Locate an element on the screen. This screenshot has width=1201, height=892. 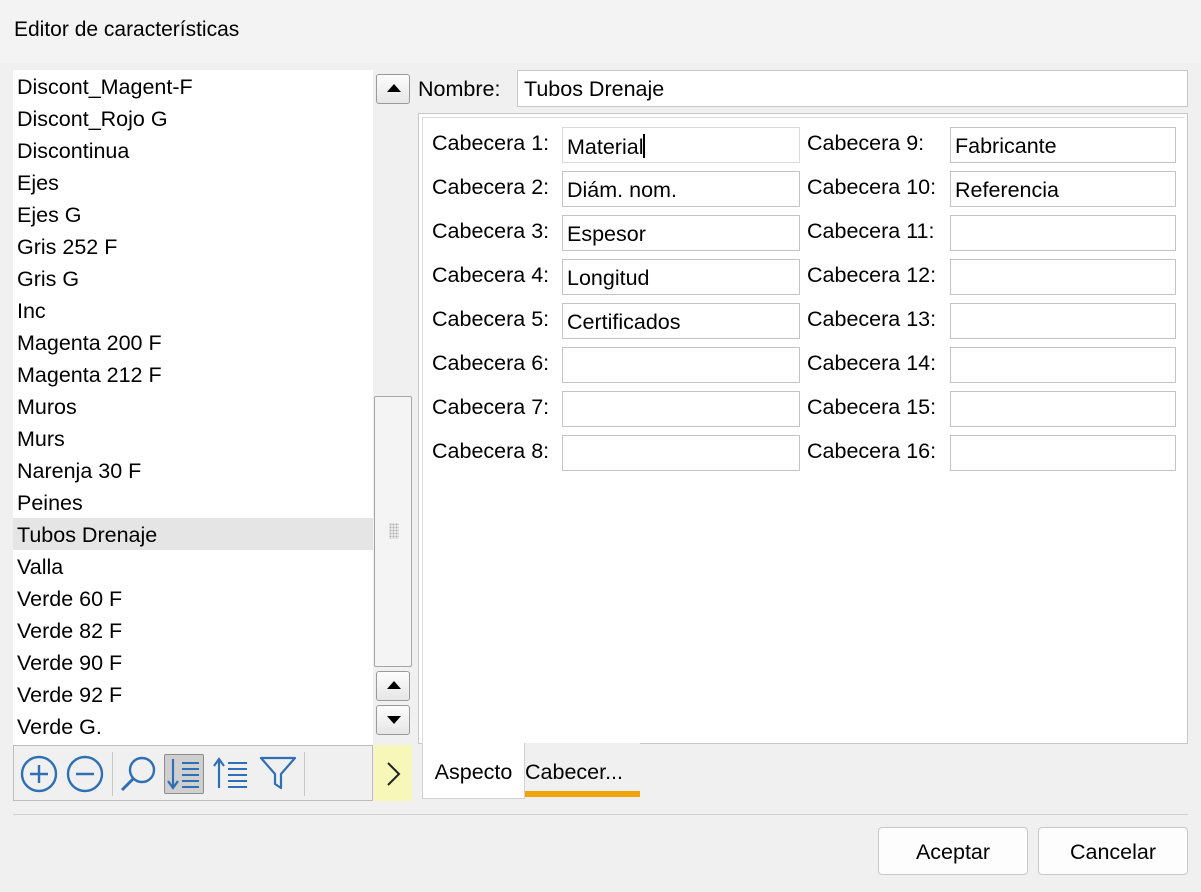
header-value: Material is located at coordinates (605, 147).